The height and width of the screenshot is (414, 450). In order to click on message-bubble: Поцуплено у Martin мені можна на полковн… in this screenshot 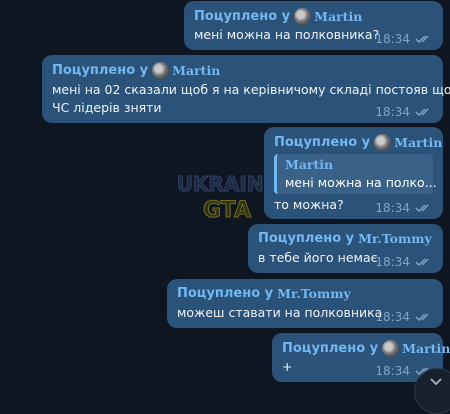, I will do `click(313, 25)`.